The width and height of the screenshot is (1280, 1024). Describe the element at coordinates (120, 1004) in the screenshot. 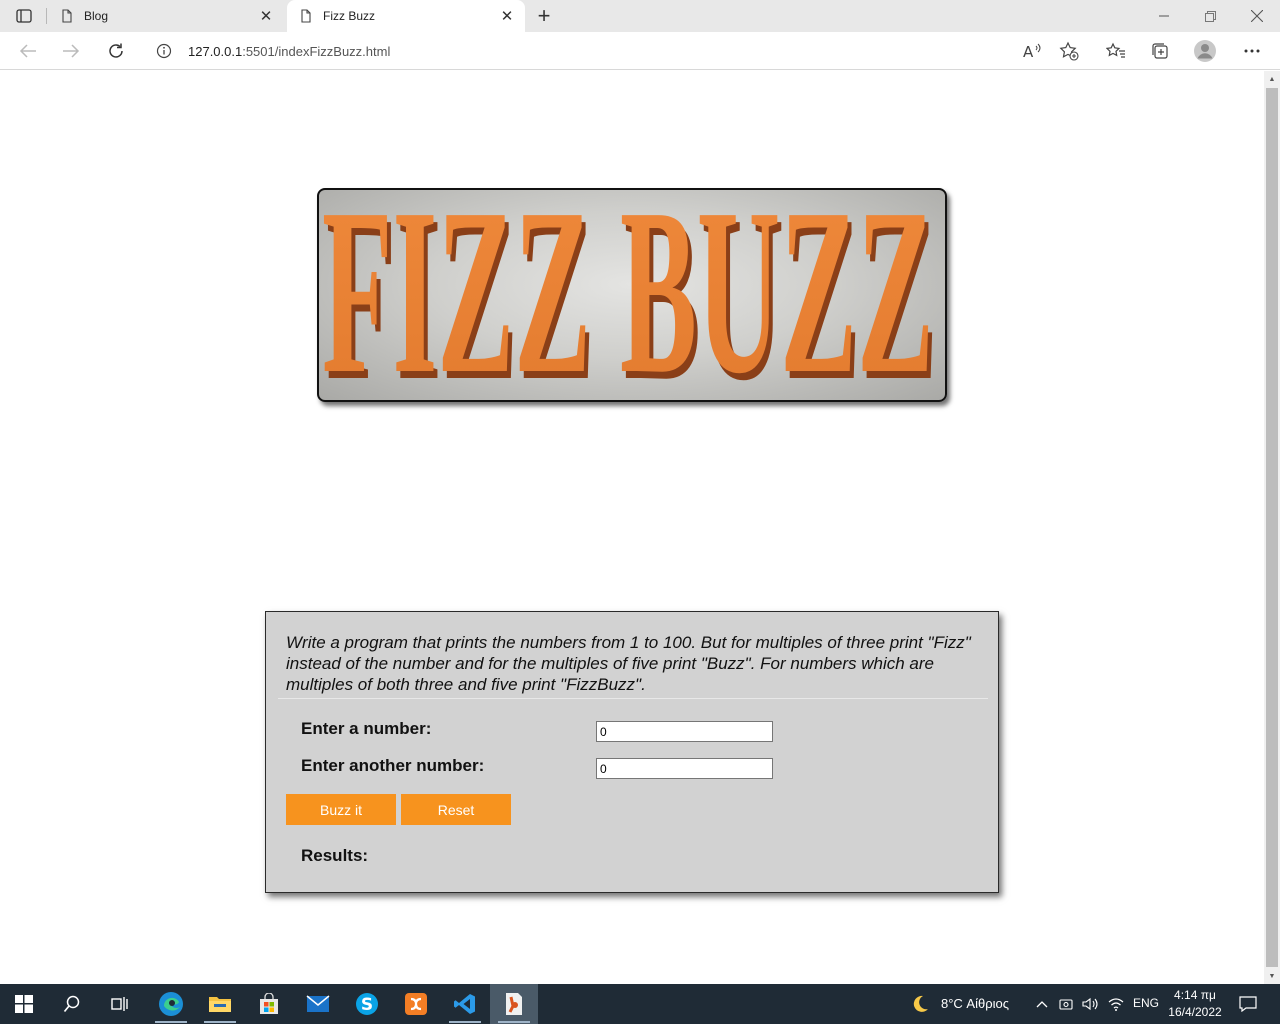

I see `task-view-icon` at that location.